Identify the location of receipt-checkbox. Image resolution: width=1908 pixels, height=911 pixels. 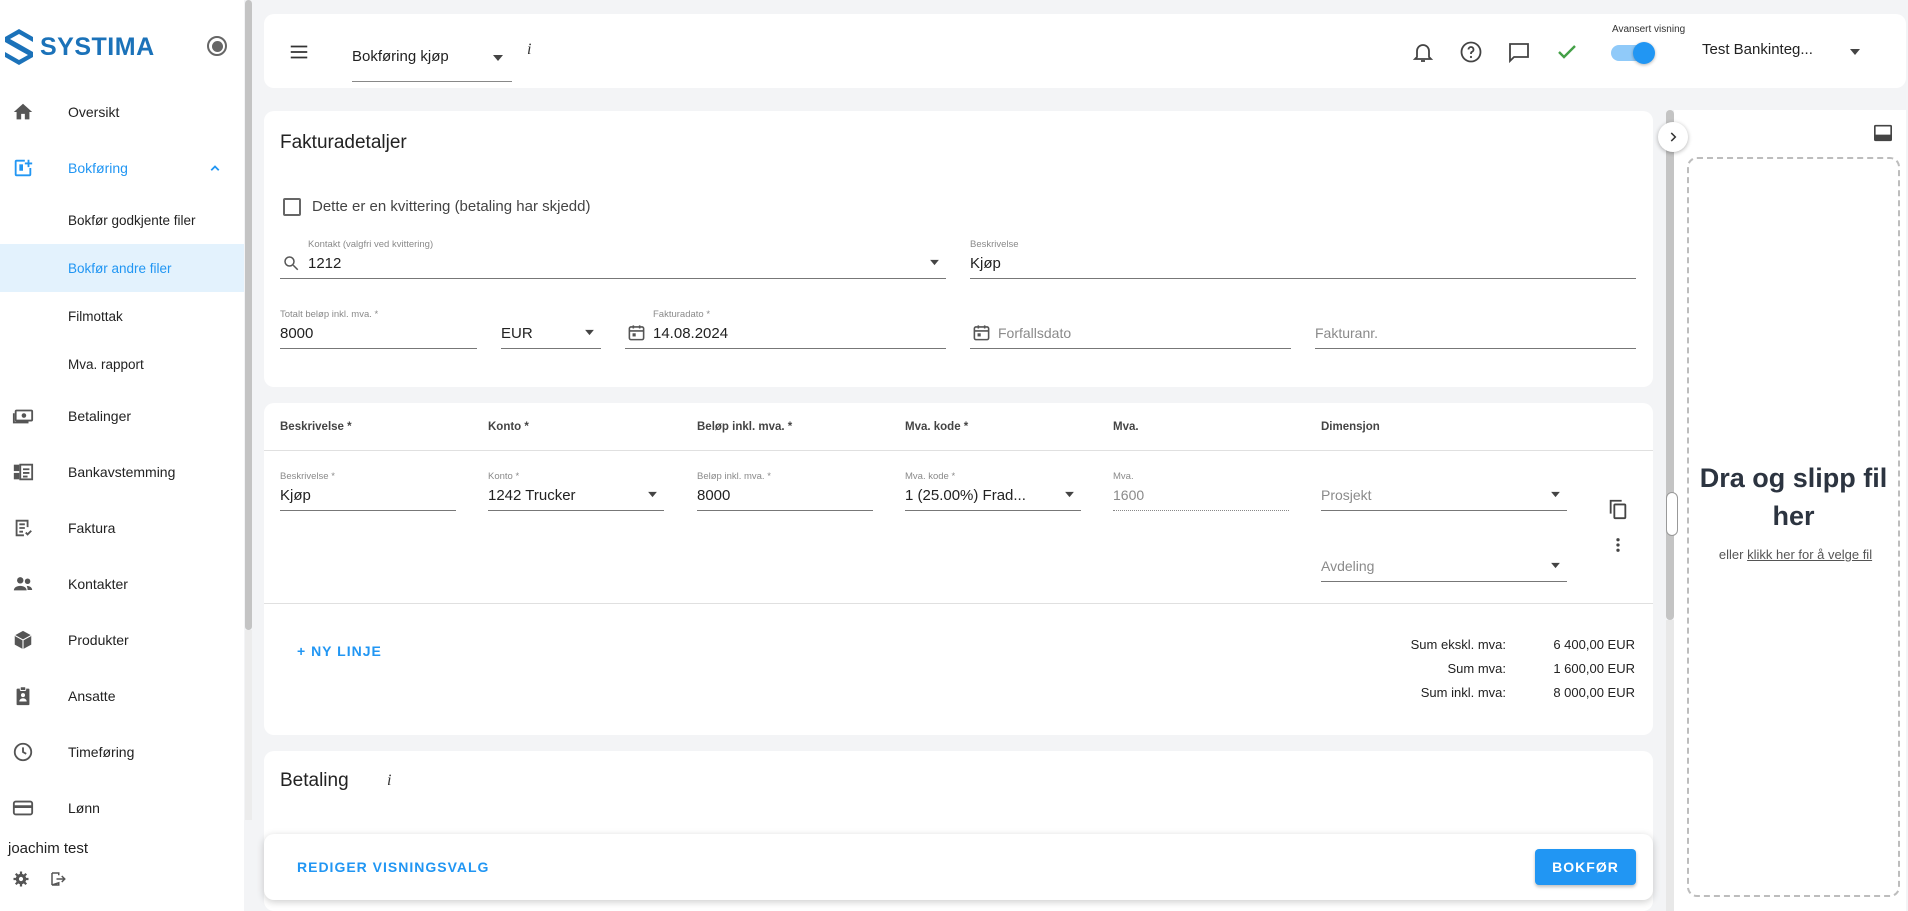
(292, 207).